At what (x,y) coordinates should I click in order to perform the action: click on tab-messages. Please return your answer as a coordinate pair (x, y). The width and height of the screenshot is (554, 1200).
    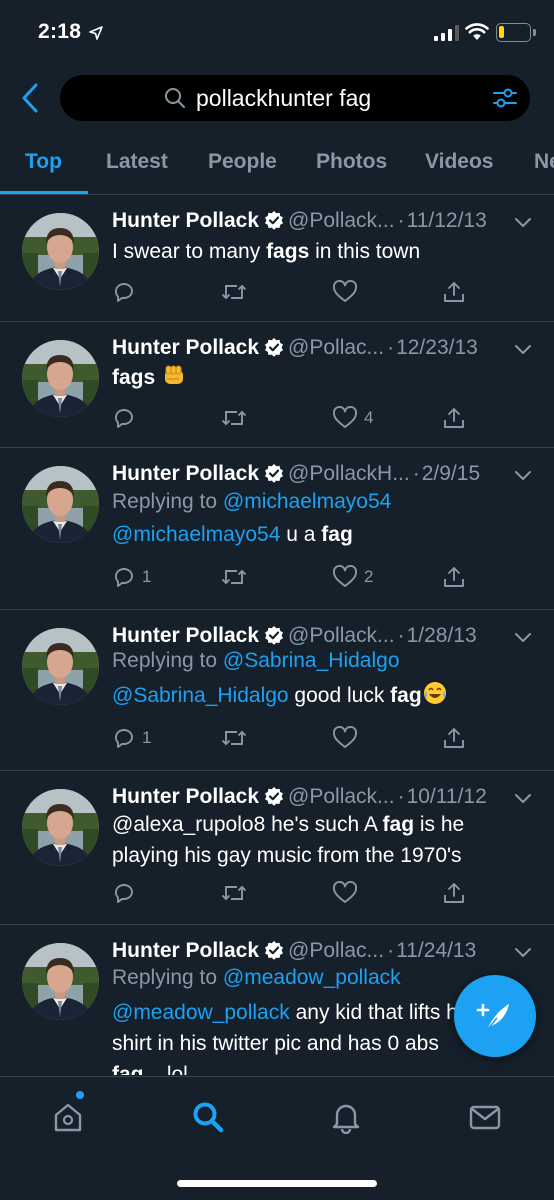
    Looking at the image, I should click on (485, 1117).